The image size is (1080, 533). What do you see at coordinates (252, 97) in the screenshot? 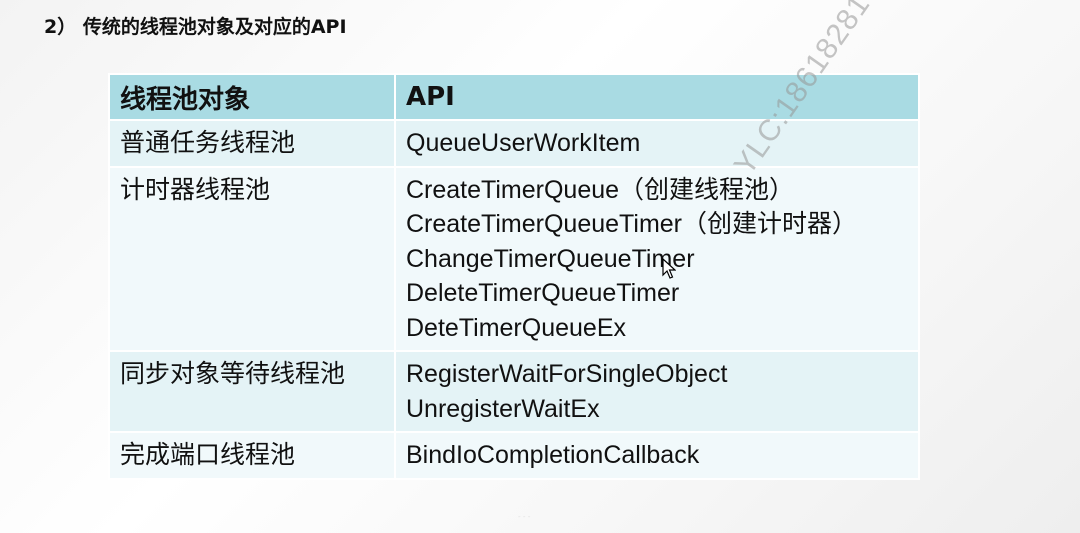
I see `column-header-object: 线程池对象` at bounding box center [252, 97].